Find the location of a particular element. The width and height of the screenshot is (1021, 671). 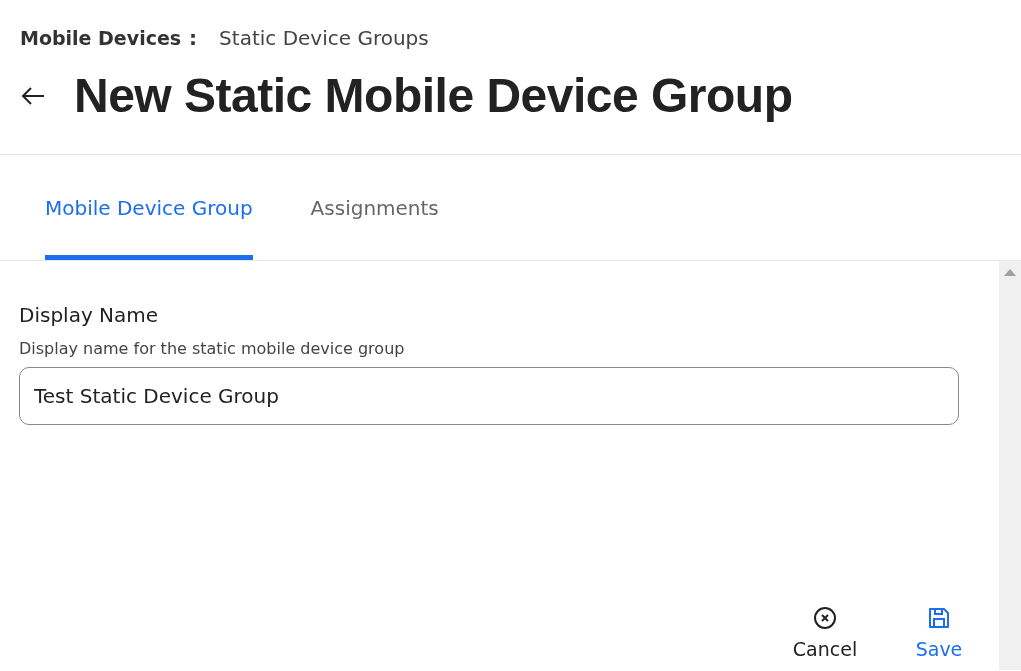

field-label: Display Name is located at coordinates (89, 315).